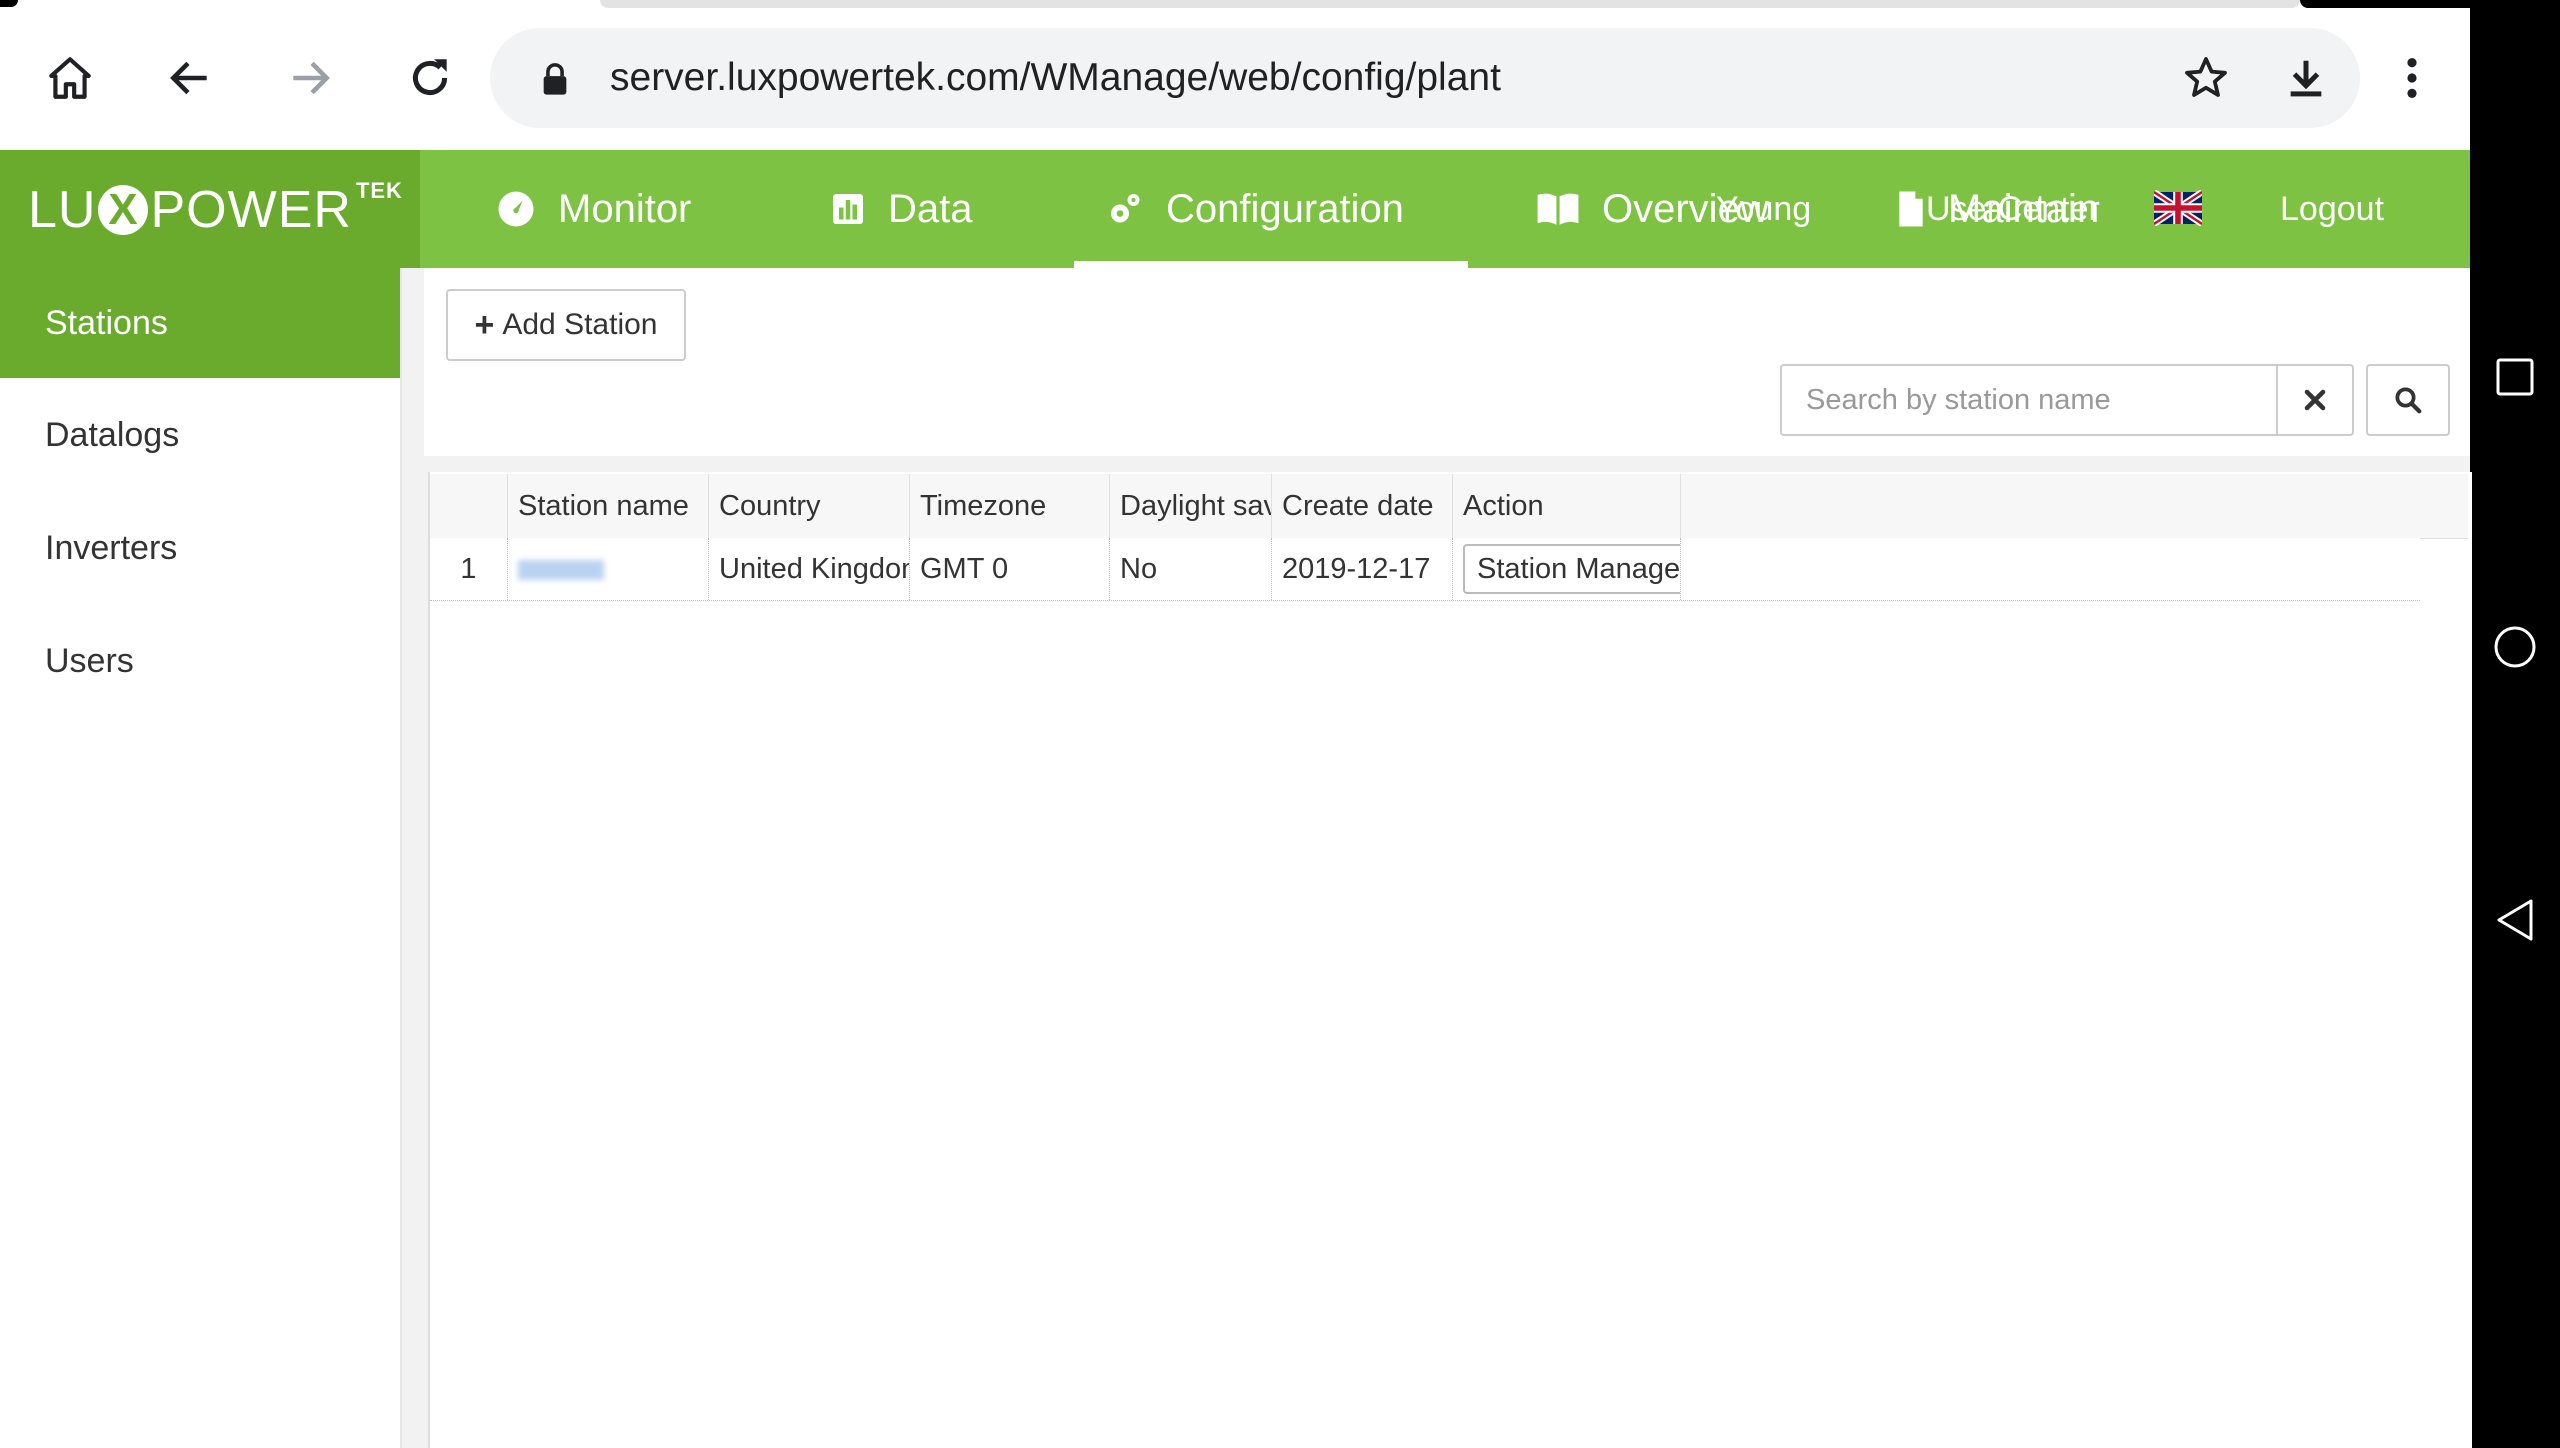 This screenshot has width=2560, height=1448. Describe the element at coordinates (516, 209) in the screenshot. I see `gauge-icon` at that location.